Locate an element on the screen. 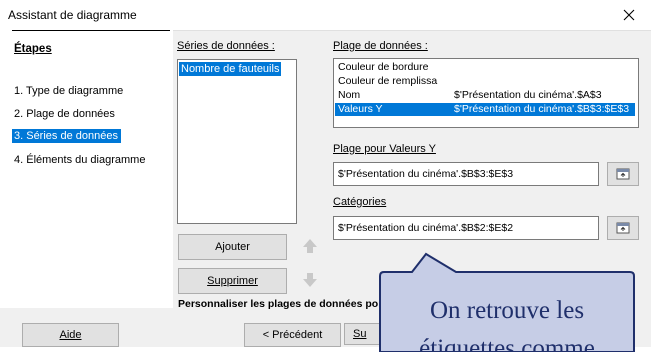  range-row: Nom $'Présentation du cinéma'.$A$3 is located at coordinates (485, 95).